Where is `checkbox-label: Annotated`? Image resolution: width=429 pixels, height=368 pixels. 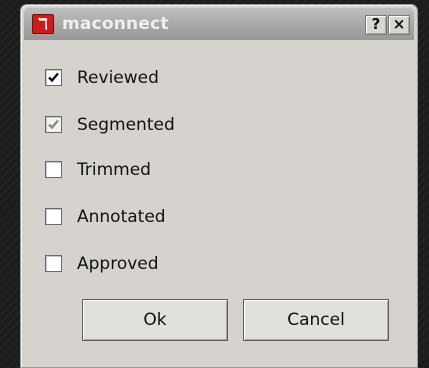
checkbox-label: Annotated is located at coordinates (121, 217).